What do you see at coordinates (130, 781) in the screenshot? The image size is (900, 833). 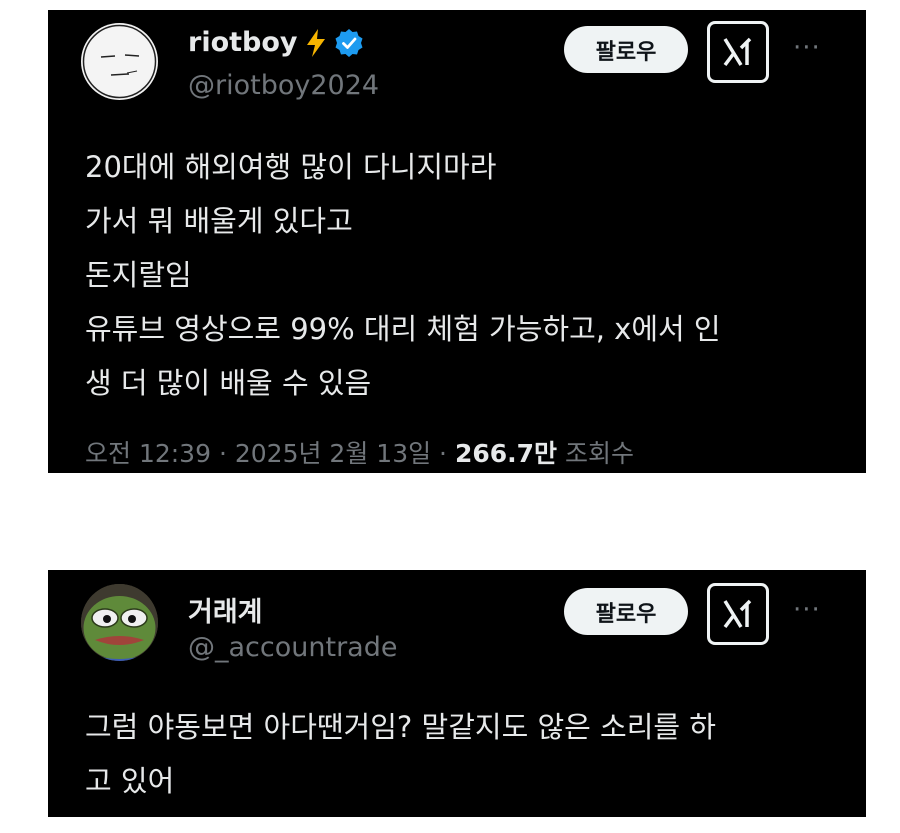 I see `tweet-text-line: 고 있어` at bounding box center [130, 781].